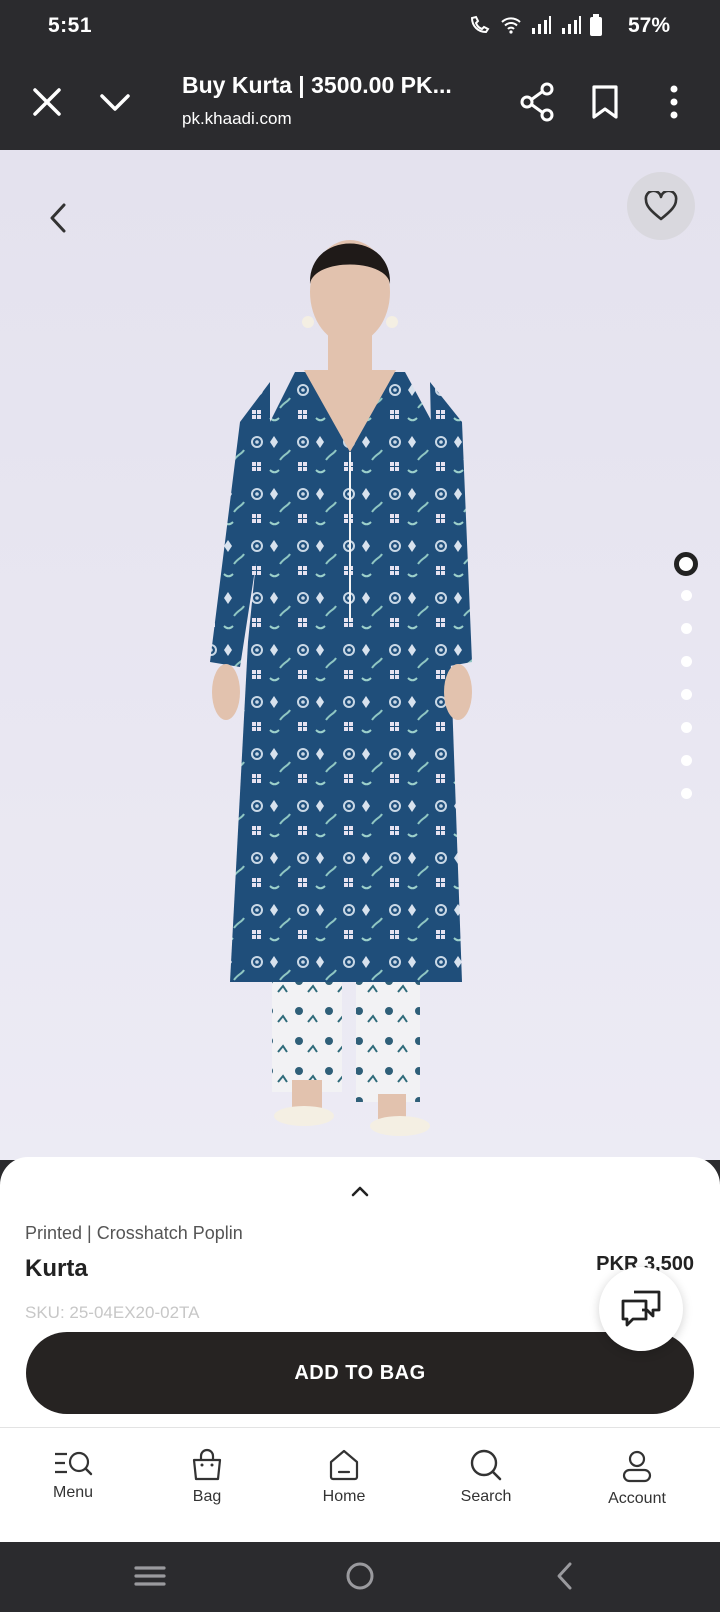 This screenshot has width=720, height=1612. What do you see at coordinates (237, 118) in the screenshot?
I see `page-url: pk.khaadi.com` at bounding box center [237, 118].